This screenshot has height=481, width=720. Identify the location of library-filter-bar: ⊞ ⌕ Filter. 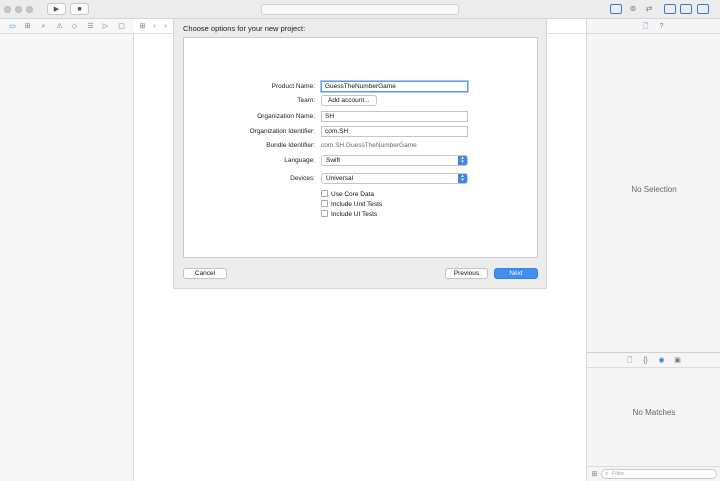
(653, 473).